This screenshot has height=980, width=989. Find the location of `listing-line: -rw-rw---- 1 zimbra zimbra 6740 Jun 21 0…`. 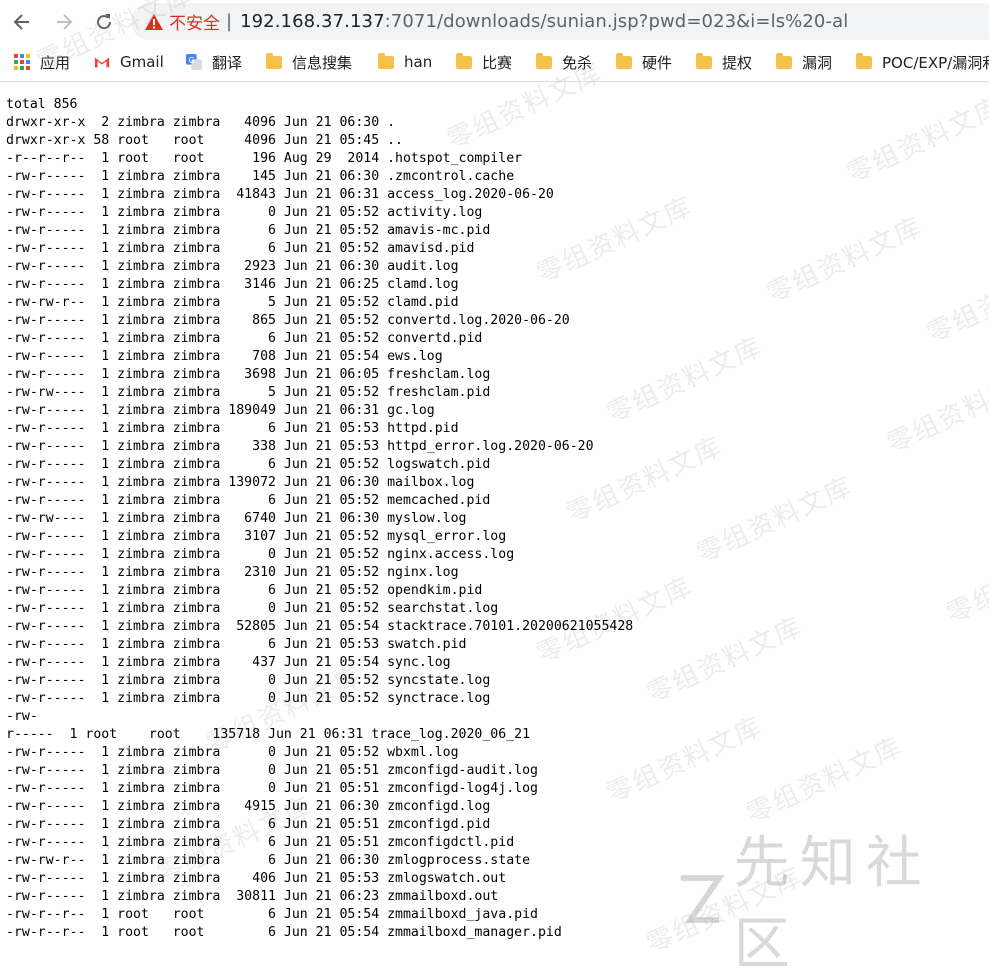

listing-line: -rw-rw---- 1 zimbra zimbra 6740 Jun 21 0… is located at coordinates (236, 518).